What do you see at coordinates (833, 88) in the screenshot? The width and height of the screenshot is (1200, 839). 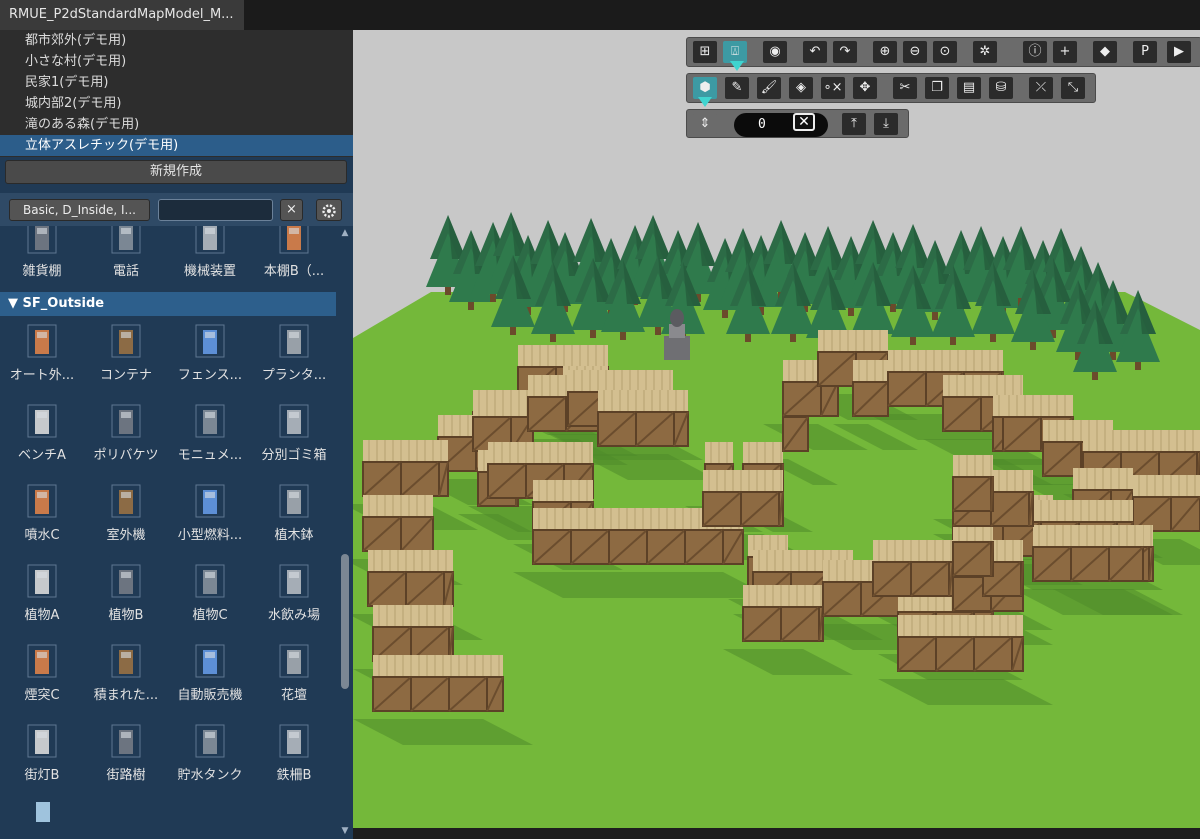 I see `link-tool-button: ∘×` at bounding box center [833, 88].